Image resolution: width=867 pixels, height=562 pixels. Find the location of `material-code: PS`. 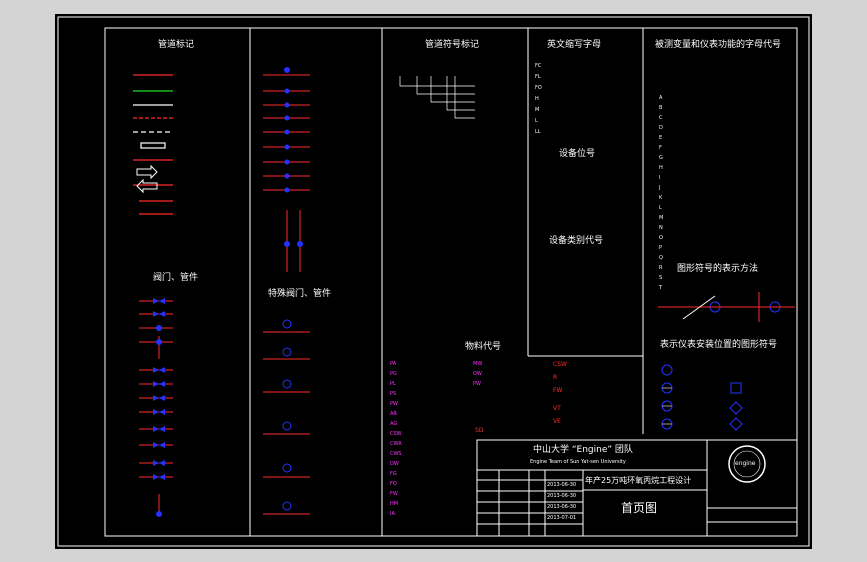

material-code: PS is located at coordinates (393, 394).